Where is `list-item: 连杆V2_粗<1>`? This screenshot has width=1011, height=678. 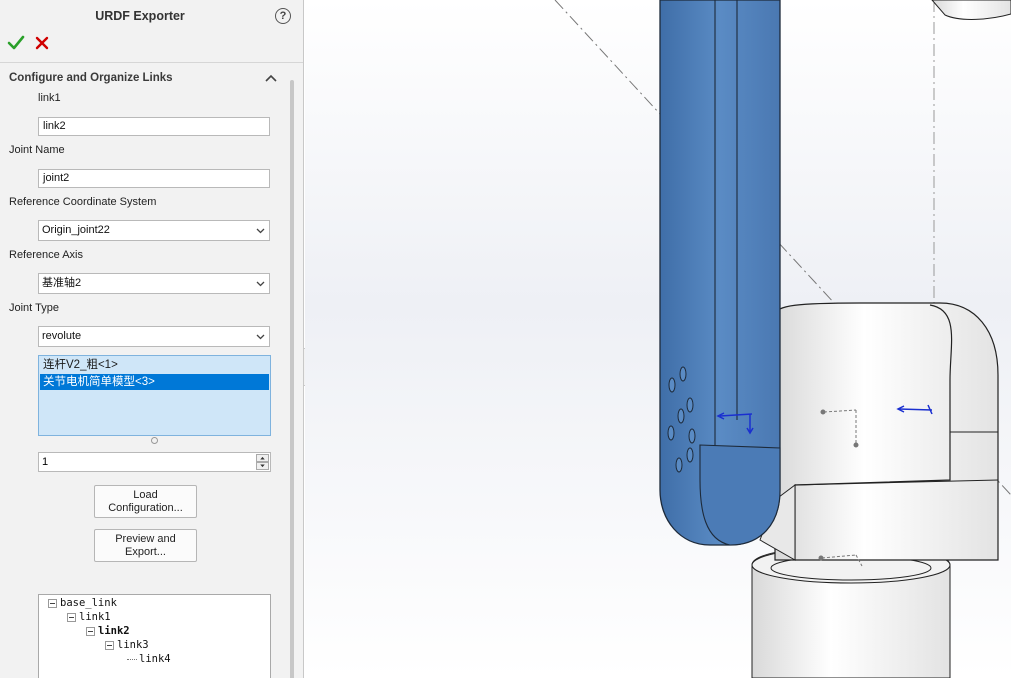 list-item: 连杆V2_粗<1> is located at coordinates (154, 365).